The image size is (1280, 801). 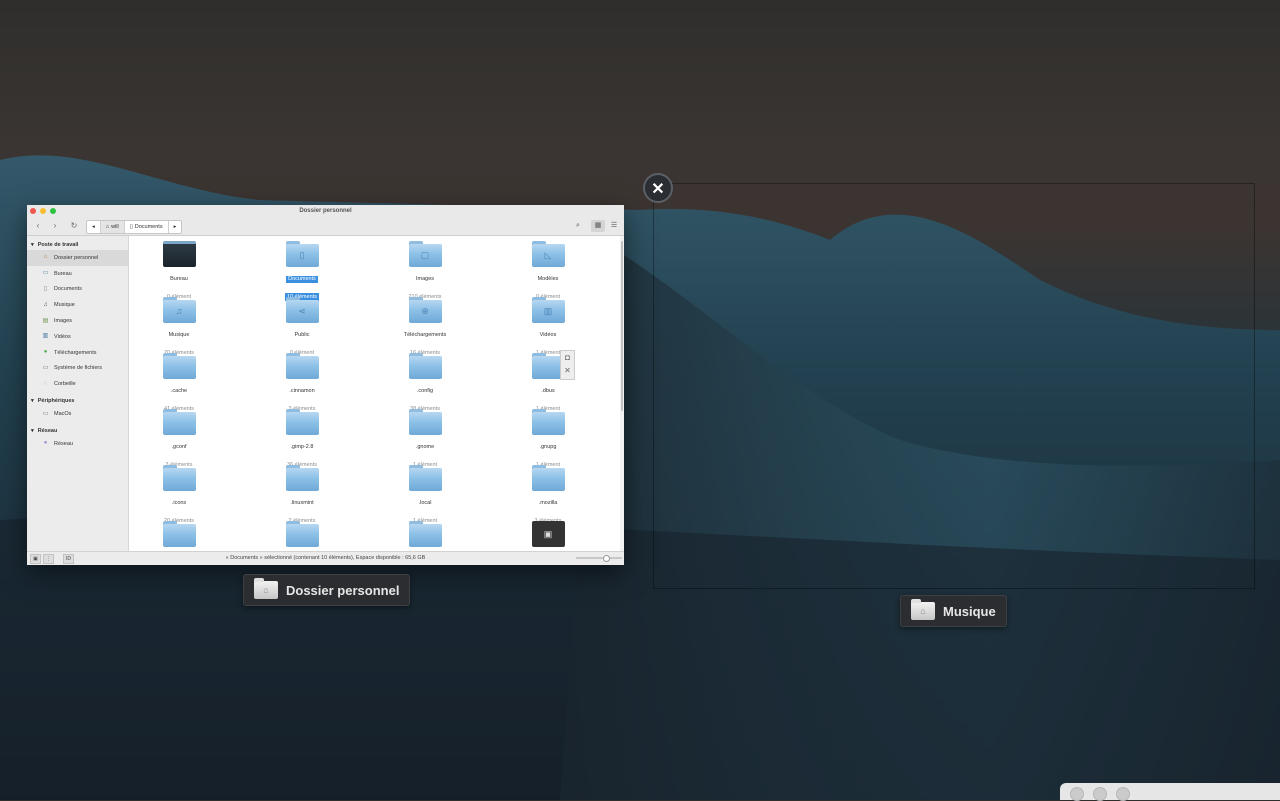 What do you see at coordinates (425, 328) in the screenshot?
I see `file-item: ⊕ Téléchargements 16 éléments` at bounding box center [425, 328].